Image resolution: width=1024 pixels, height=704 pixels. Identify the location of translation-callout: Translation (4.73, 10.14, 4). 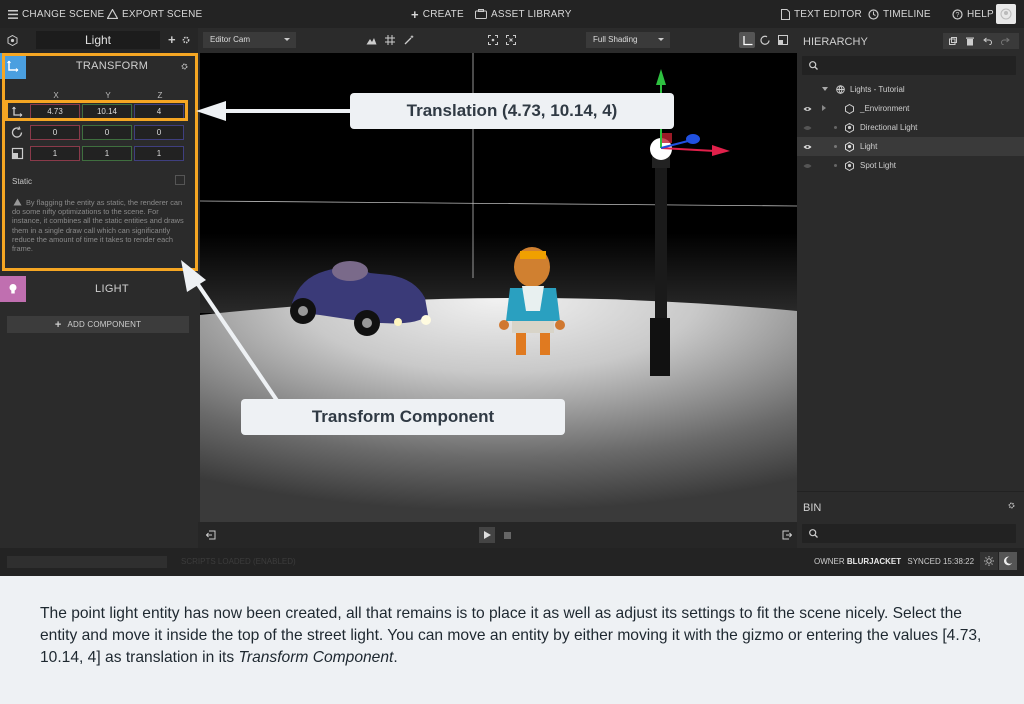
(512, 111).